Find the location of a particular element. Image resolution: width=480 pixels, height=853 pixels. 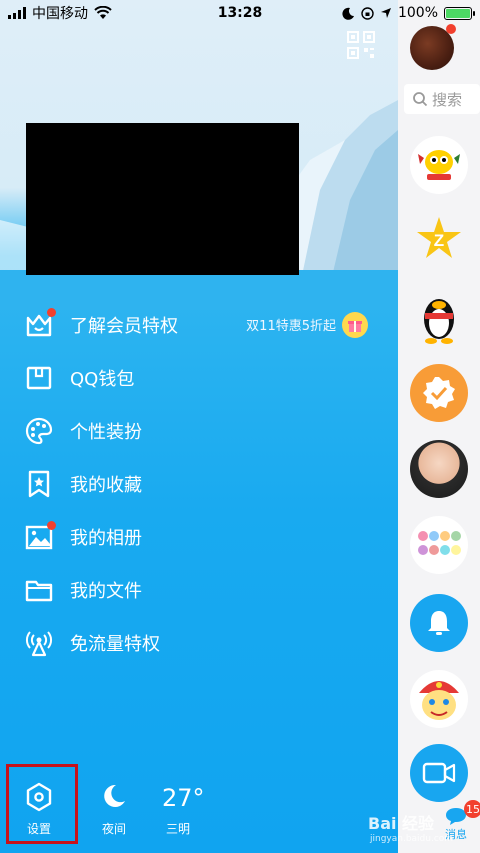

notification-bell-icon is located at coordinates (439, 623).